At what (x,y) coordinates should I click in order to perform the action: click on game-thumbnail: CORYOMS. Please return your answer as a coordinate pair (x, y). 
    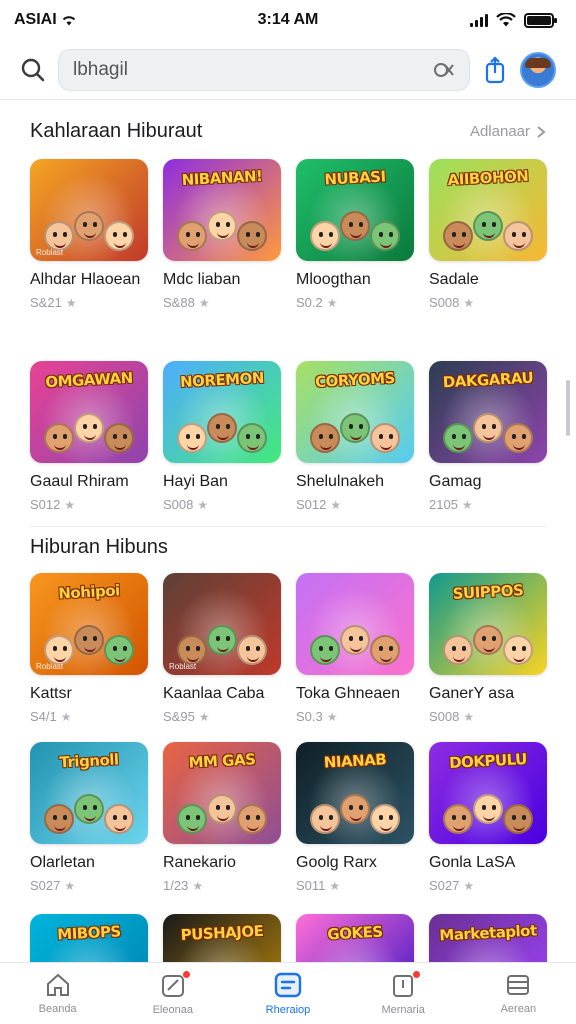
    Looking at the image, I should click on (355, 412).